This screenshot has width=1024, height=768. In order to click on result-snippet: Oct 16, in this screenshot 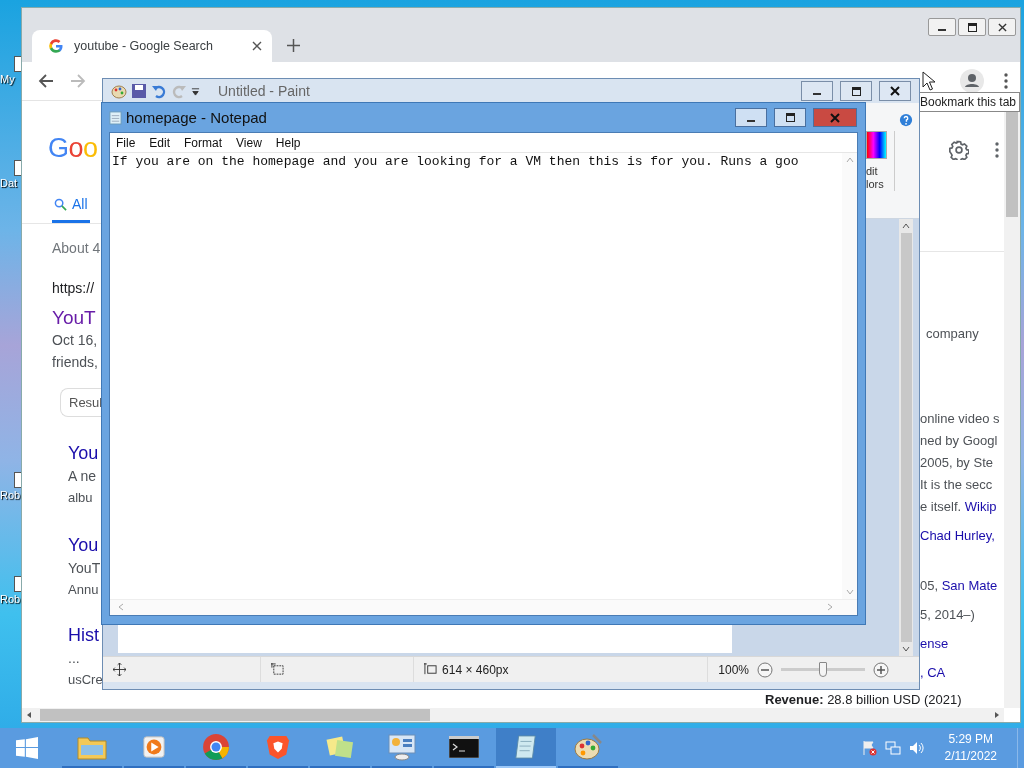, I will do `click(75, 340)`.